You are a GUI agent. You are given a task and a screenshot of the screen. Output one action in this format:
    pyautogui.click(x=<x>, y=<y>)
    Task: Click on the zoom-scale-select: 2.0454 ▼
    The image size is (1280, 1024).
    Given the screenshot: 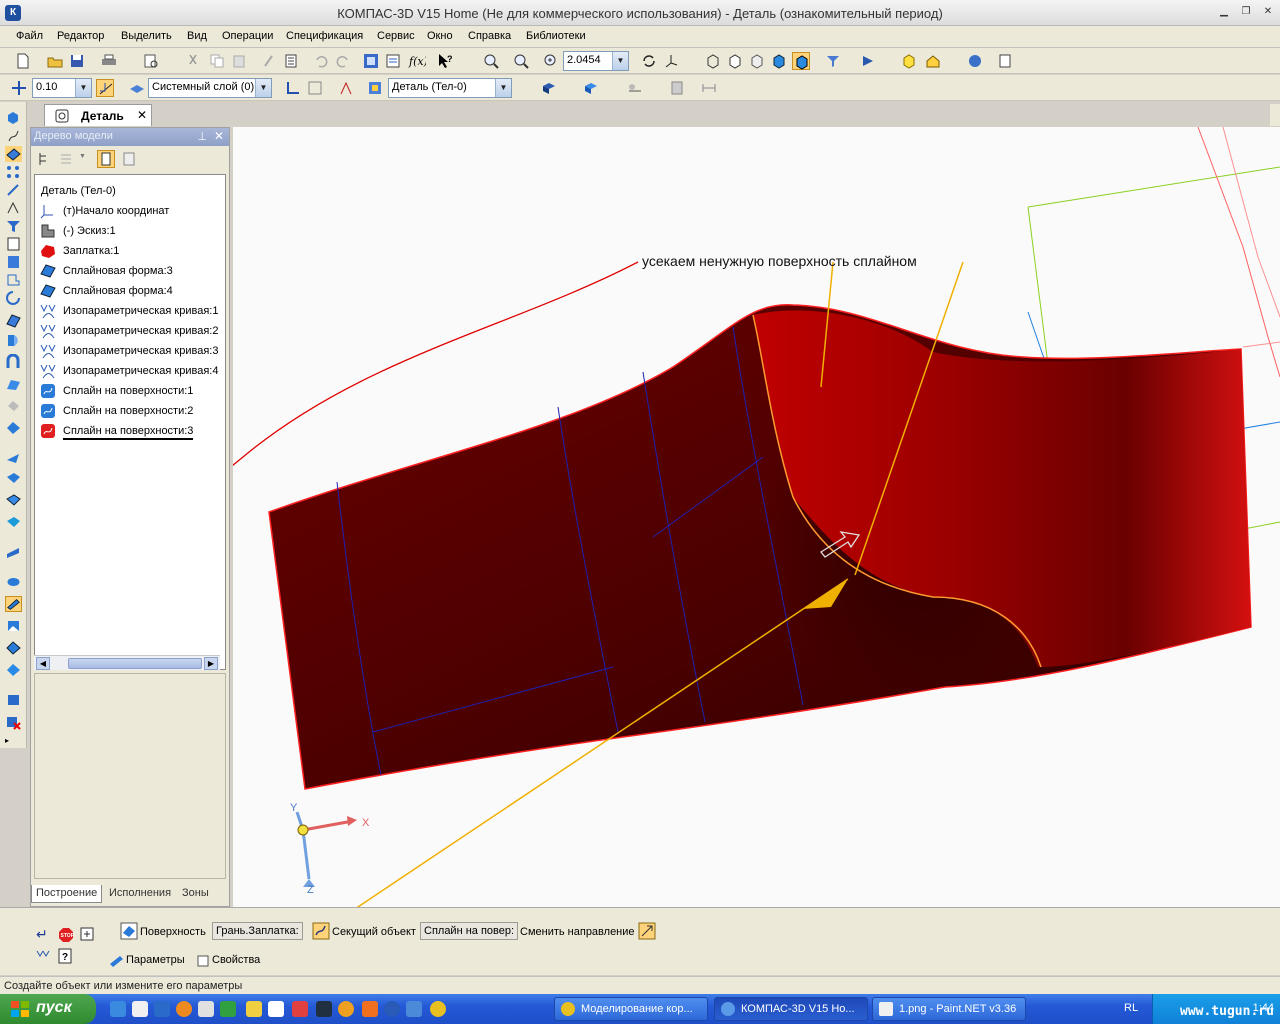 What is the action you would take?
    pyautogui.click(x=596, y=61)
    